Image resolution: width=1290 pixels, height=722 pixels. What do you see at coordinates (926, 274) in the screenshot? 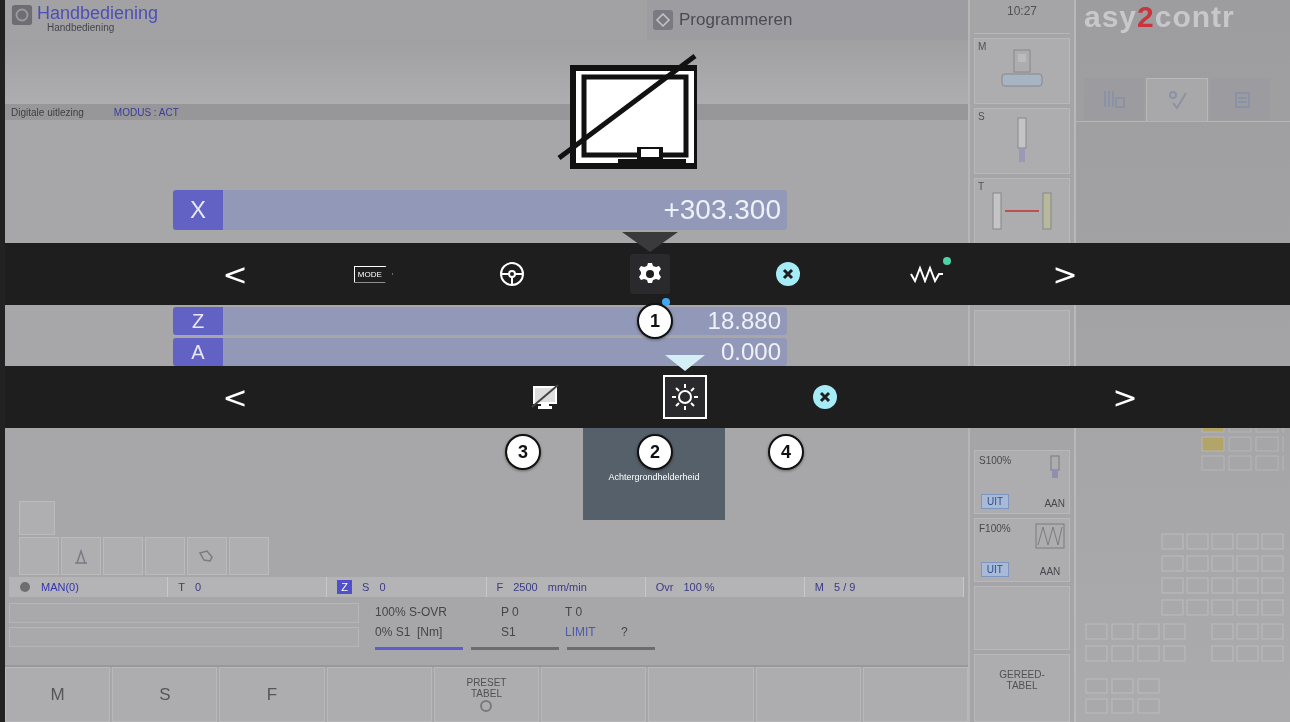
I see `zigzag-icon` at bounding box center [926, 274].